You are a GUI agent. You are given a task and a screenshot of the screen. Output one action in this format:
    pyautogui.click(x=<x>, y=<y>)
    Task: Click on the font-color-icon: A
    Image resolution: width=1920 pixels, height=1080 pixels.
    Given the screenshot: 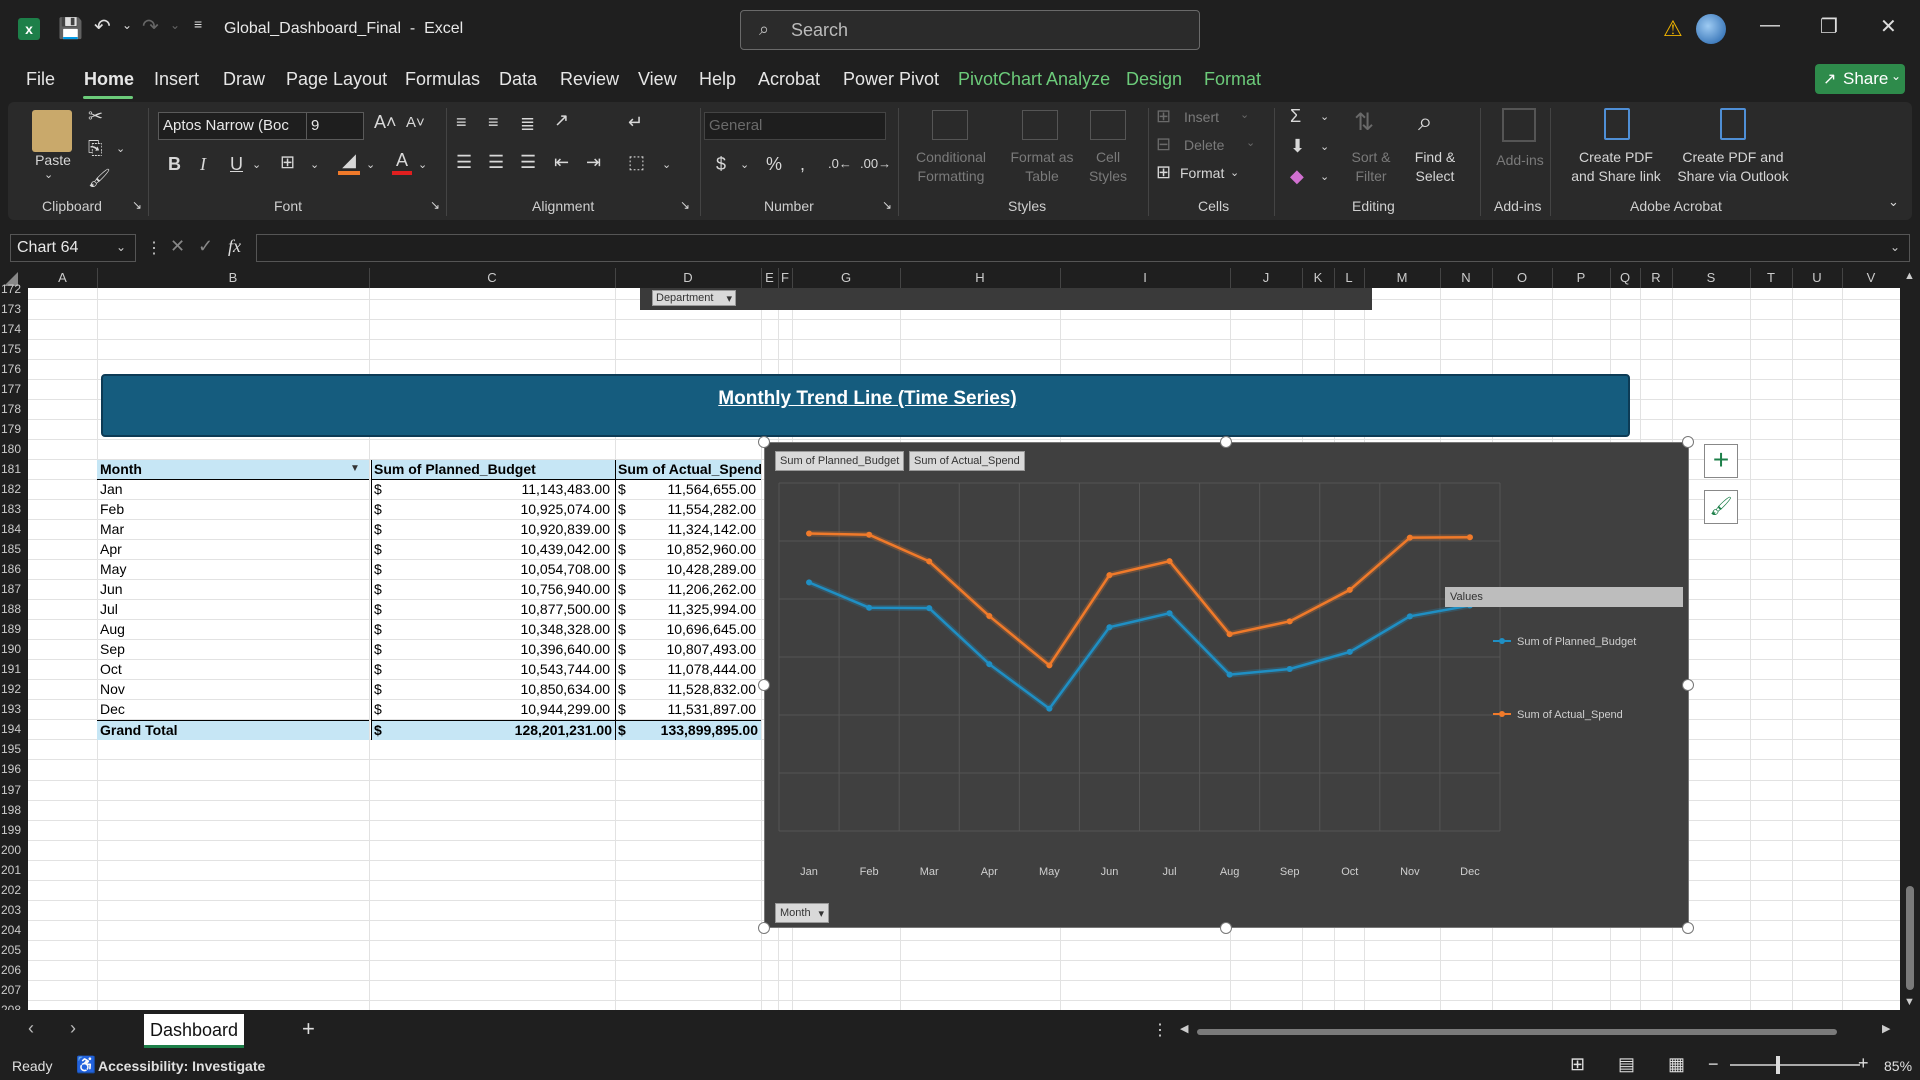 What is the action you would take?
    pyautogui.click(x=402, y=162)
    